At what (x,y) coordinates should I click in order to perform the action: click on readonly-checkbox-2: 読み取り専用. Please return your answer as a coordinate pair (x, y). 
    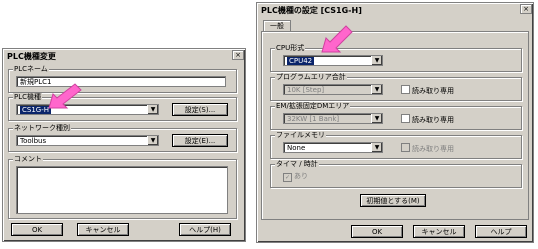
    Looking at the image, I should click on (427, 119).